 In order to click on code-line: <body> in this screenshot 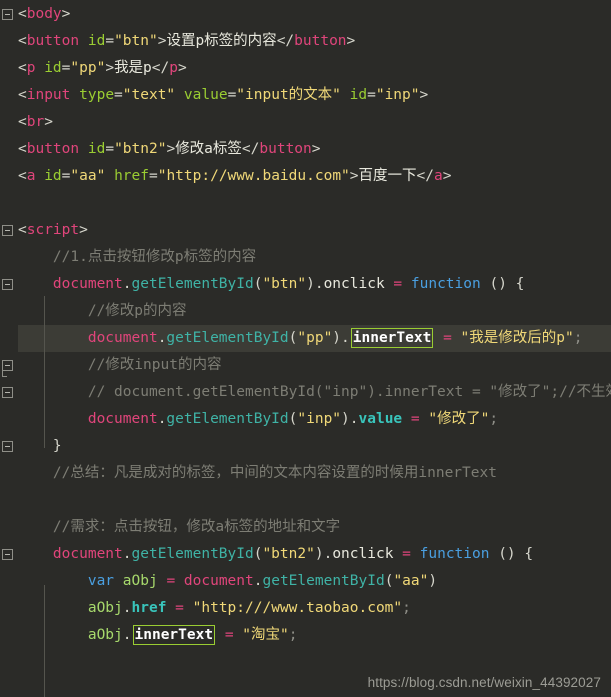, I will do `click(305, 14)`.